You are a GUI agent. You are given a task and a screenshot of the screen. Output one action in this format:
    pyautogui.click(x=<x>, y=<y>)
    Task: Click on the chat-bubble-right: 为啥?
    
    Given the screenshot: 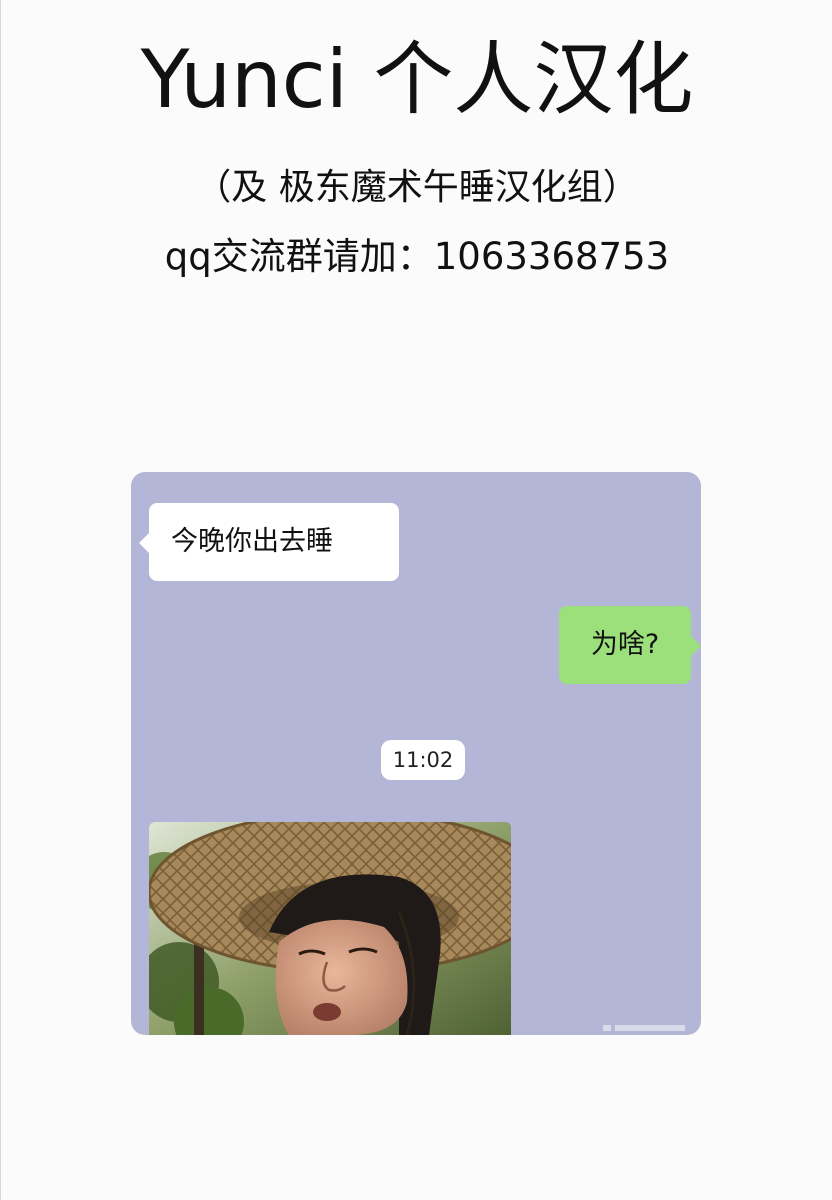 What is the action you would take?
    pyautogui.click(x=630, y=645)
    